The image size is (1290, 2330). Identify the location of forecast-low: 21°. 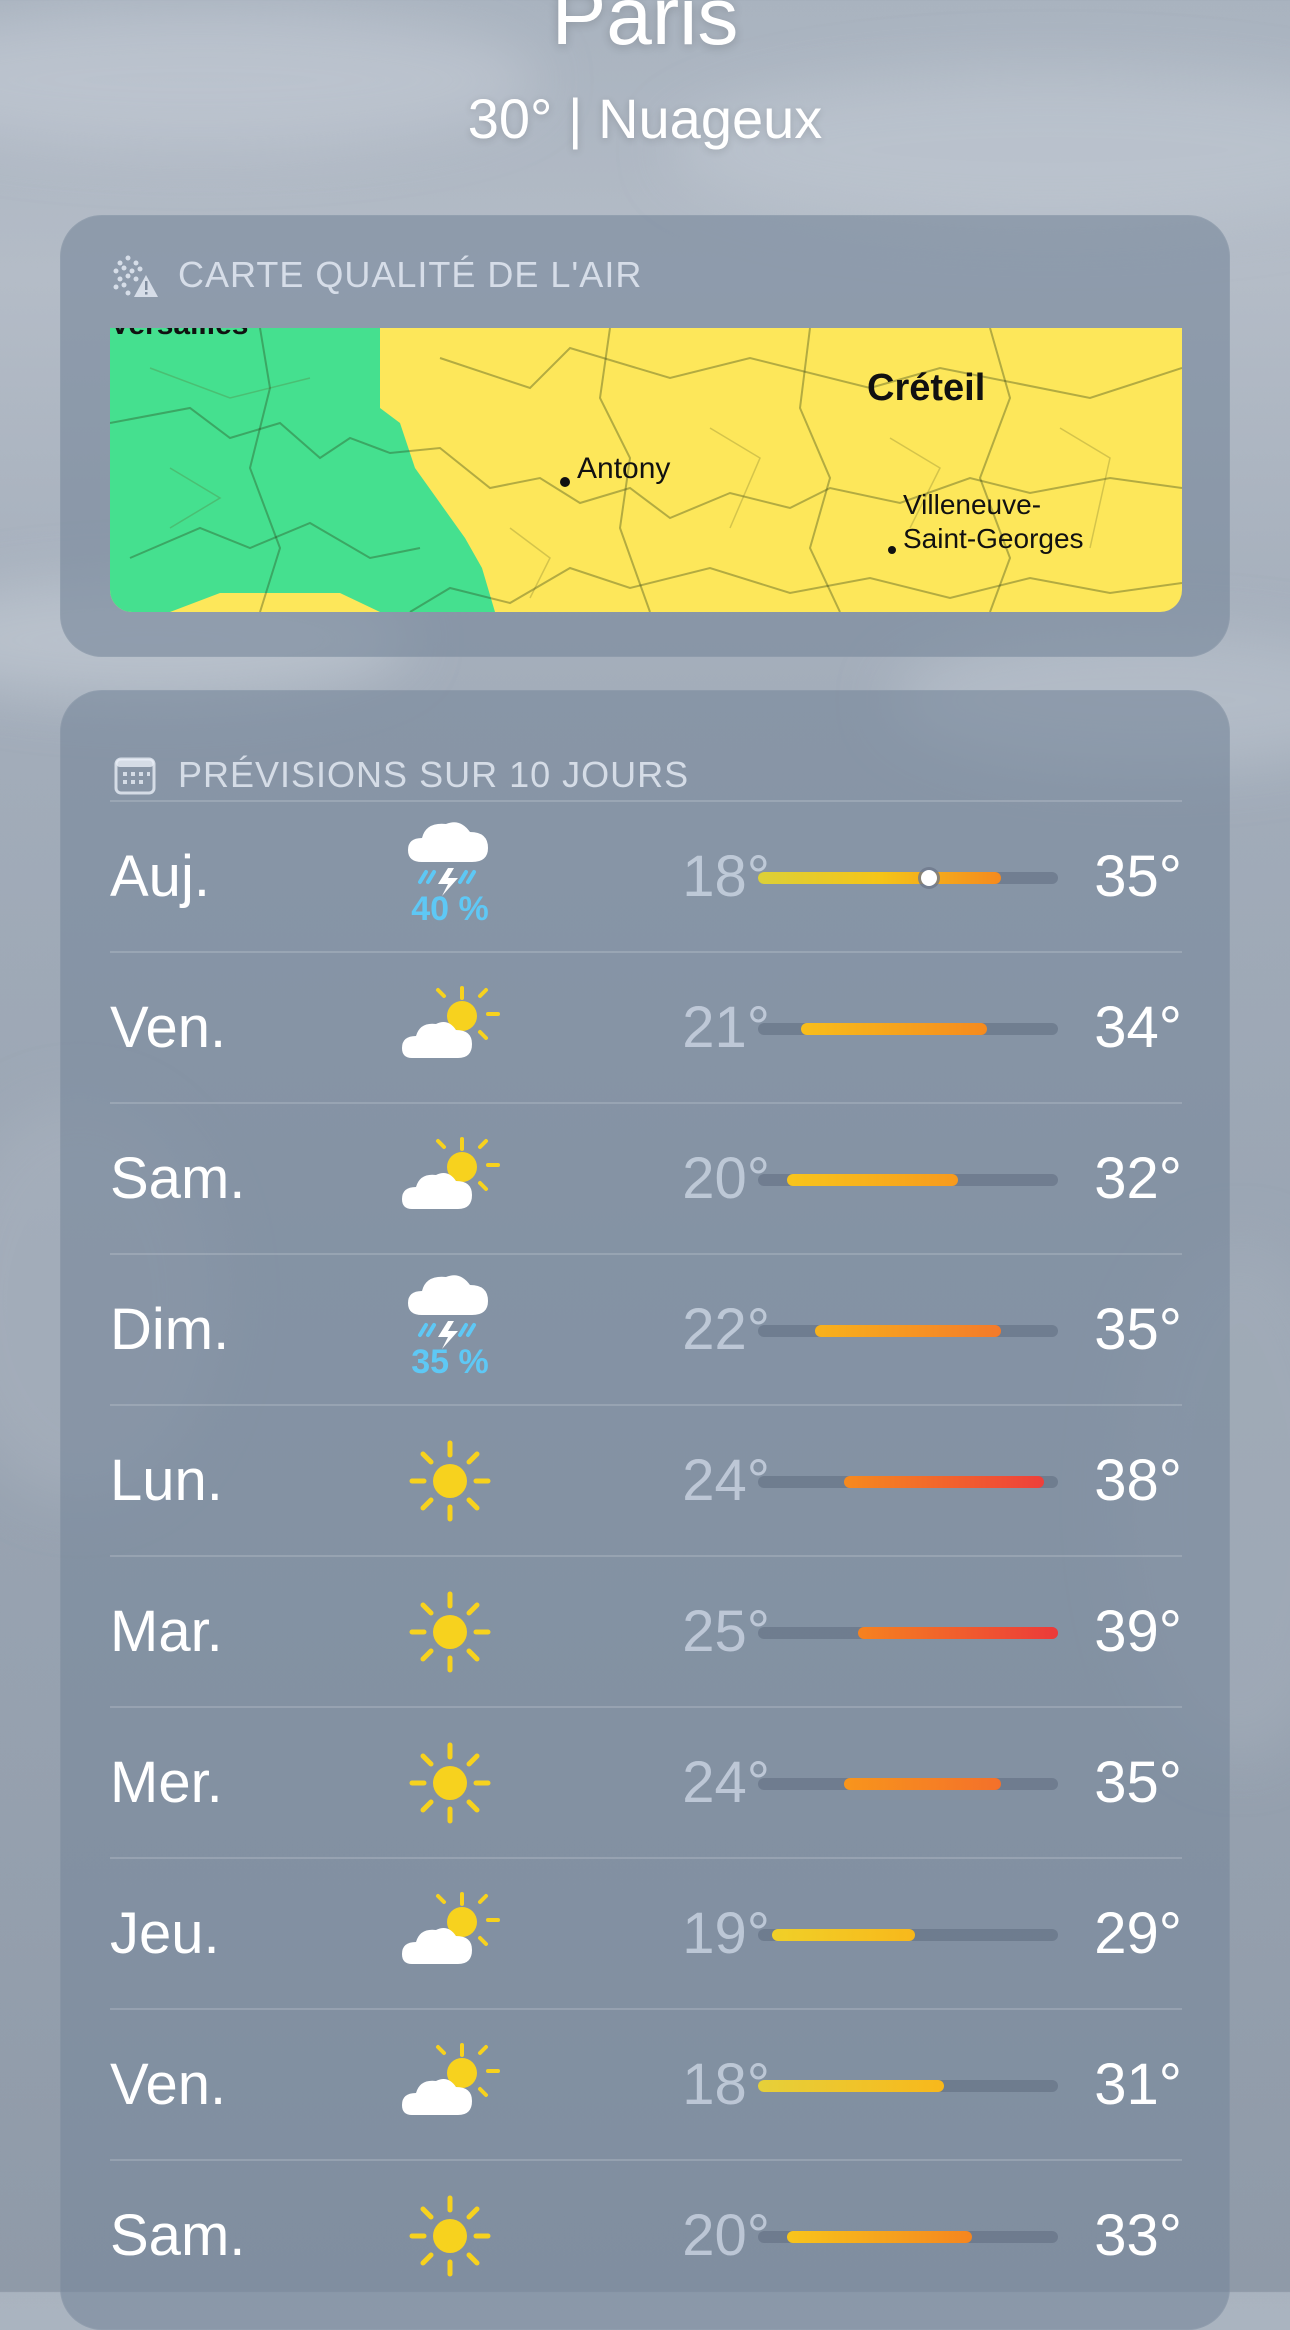
(726, 1027).